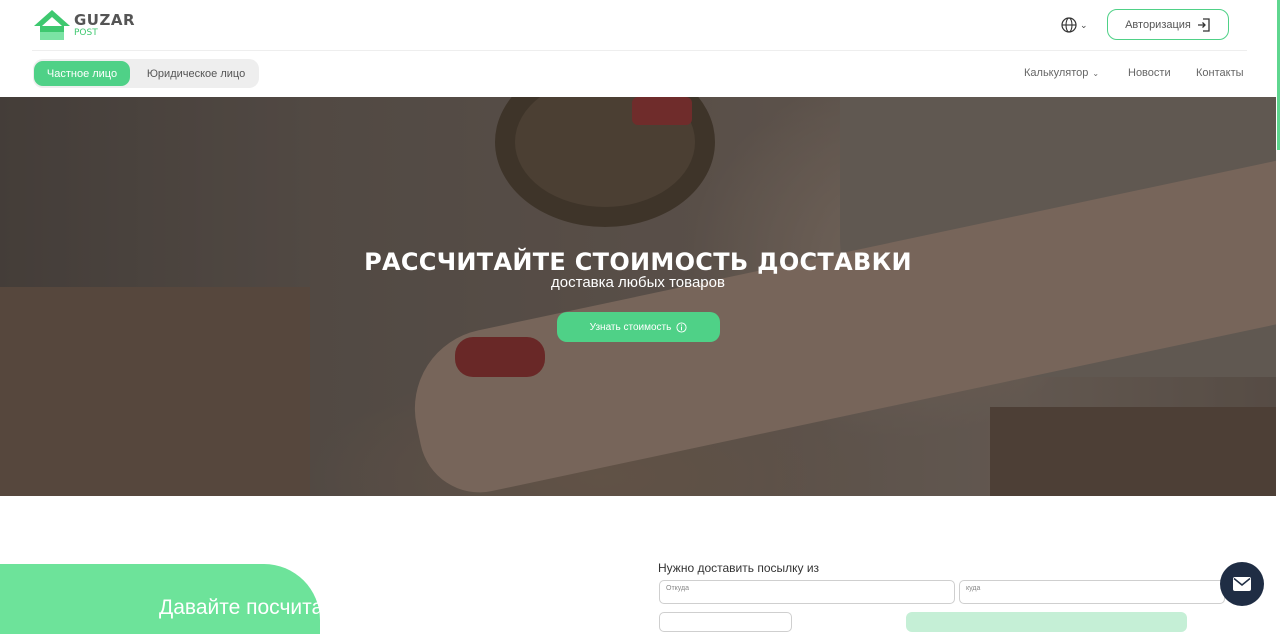 The height and width of the screenshot is (634, 1280). I want to click on customer-type-switch: Частное лицо Юридическое лицо, so click(146, 73).